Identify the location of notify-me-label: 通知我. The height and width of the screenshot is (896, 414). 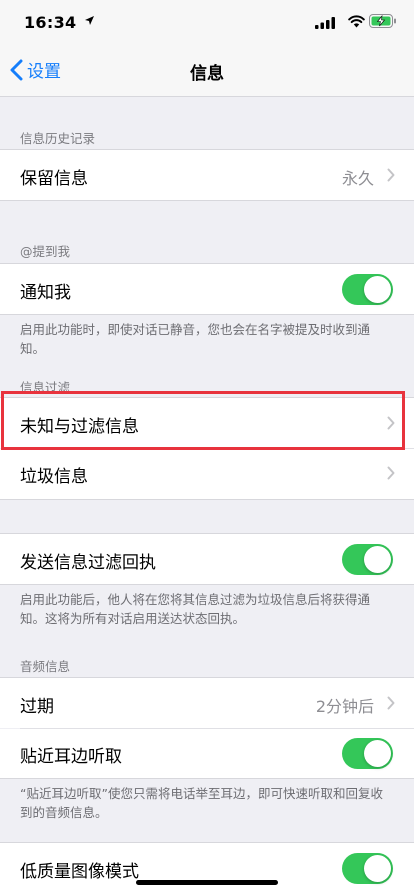
(45, 293).